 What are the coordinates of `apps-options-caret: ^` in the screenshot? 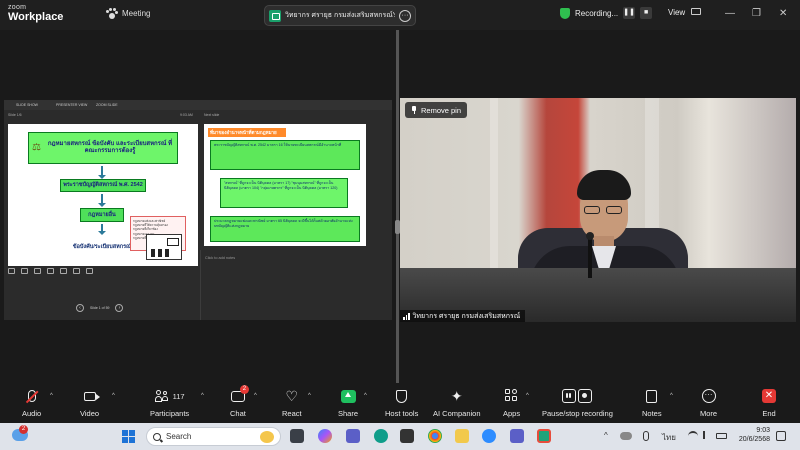 It's located at (527, 396).